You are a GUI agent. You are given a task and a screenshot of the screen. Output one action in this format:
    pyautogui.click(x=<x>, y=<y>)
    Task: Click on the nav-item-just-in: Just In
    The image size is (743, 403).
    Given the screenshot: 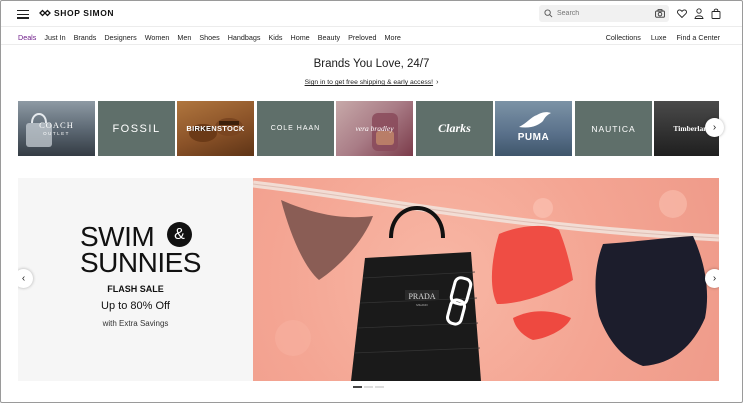 What is the action you would take?
    pyautogui.click(x=54, y=37)
    